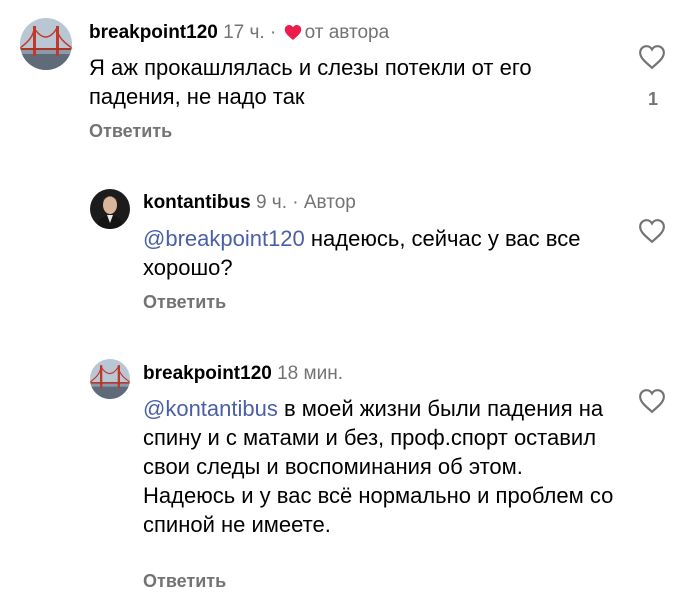  I want to click on comment-header: kontantibus 9 ч. · Автор, so click(249, 203).